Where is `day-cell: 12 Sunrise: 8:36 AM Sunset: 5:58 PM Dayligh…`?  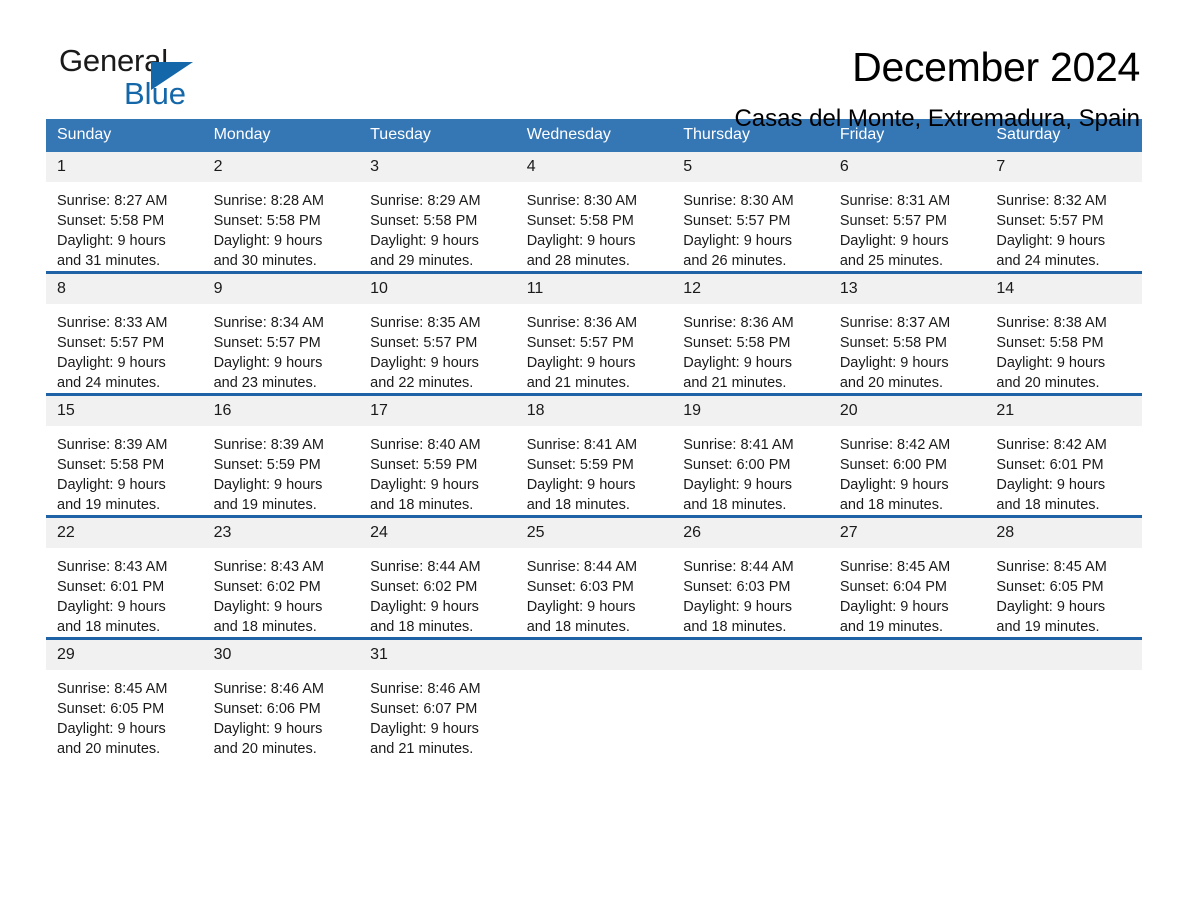 day-cell: 12 Sunrise: 8:36 AM Sunset: 5:58 PM Dayligh… is located at coordinates (750, 333).